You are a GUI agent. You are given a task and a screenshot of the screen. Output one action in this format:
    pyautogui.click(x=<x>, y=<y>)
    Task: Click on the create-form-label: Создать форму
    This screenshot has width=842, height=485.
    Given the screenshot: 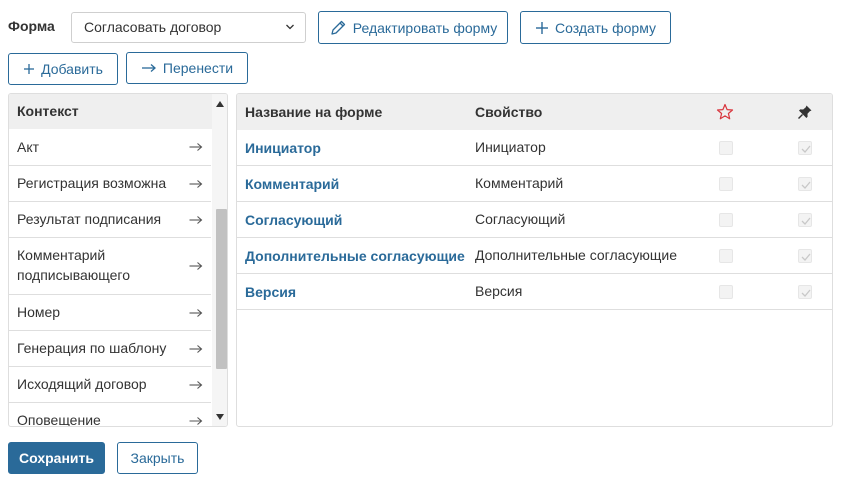 What is the action you would take?
    pyautogui.click(x=605, y=27)
    